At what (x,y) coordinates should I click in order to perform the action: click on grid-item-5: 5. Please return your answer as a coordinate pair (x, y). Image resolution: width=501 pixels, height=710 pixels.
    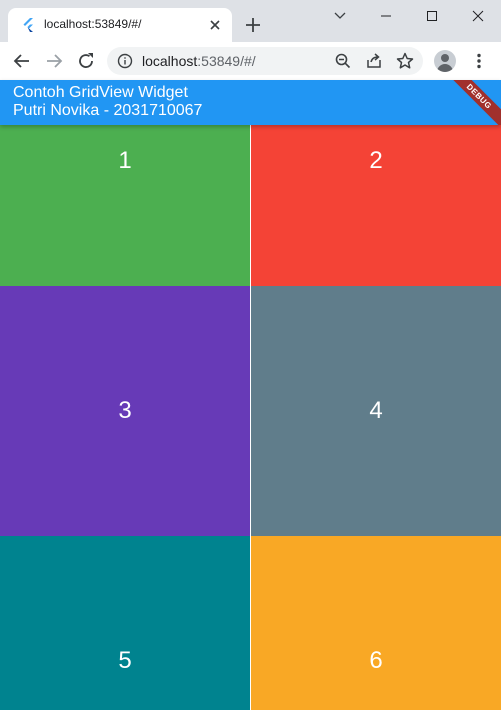
    Looking at the image, I should click on (125, 623).